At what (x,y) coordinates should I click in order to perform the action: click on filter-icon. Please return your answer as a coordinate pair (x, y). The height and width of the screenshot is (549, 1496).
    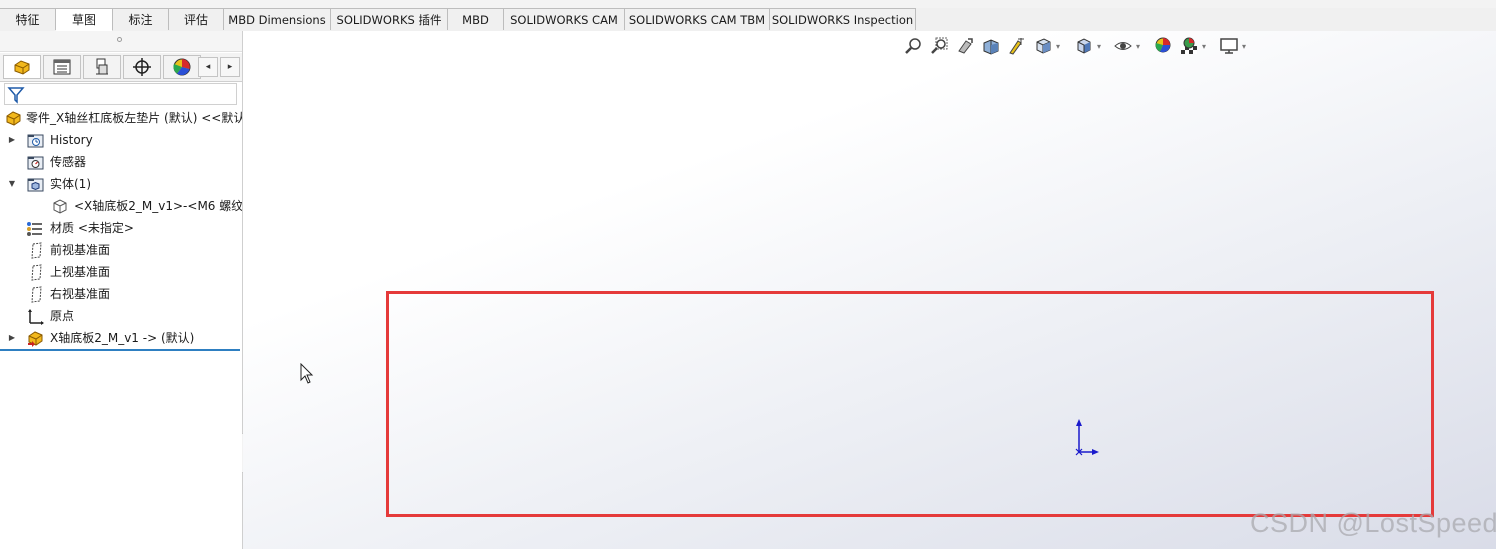
    Looking at the image, I should click on (16, 95).